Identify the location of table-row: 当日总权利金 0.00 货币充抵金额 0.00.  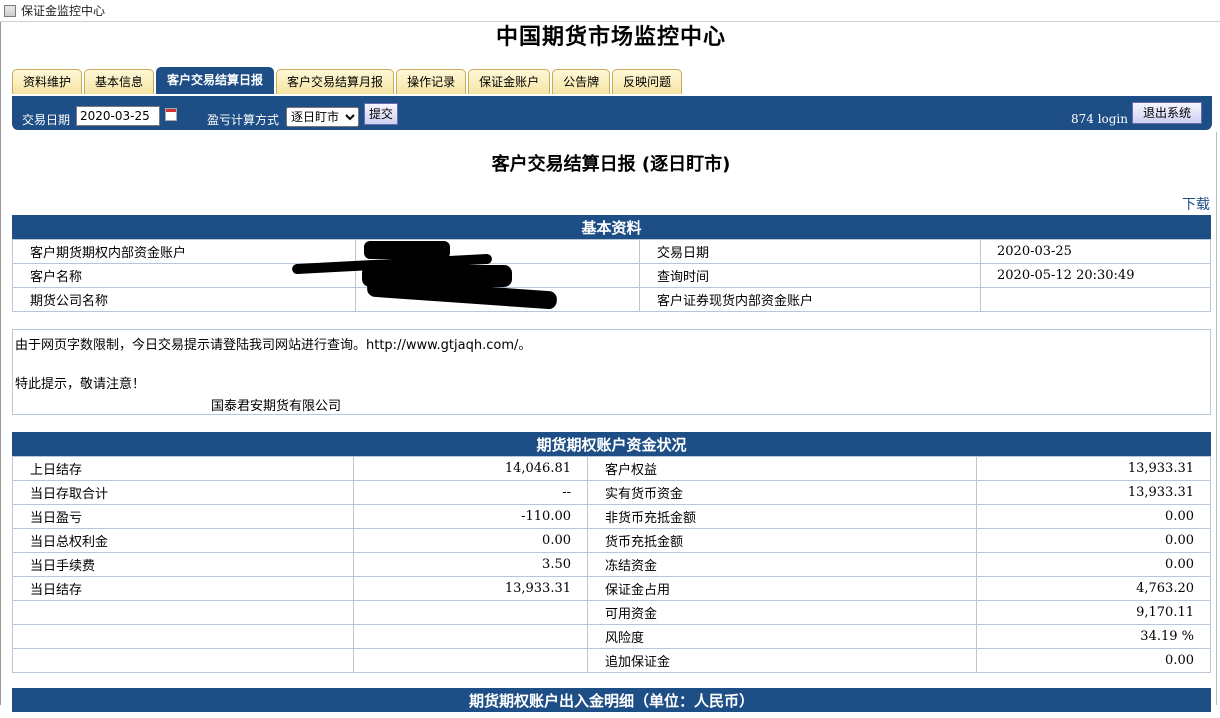
(611, 540).